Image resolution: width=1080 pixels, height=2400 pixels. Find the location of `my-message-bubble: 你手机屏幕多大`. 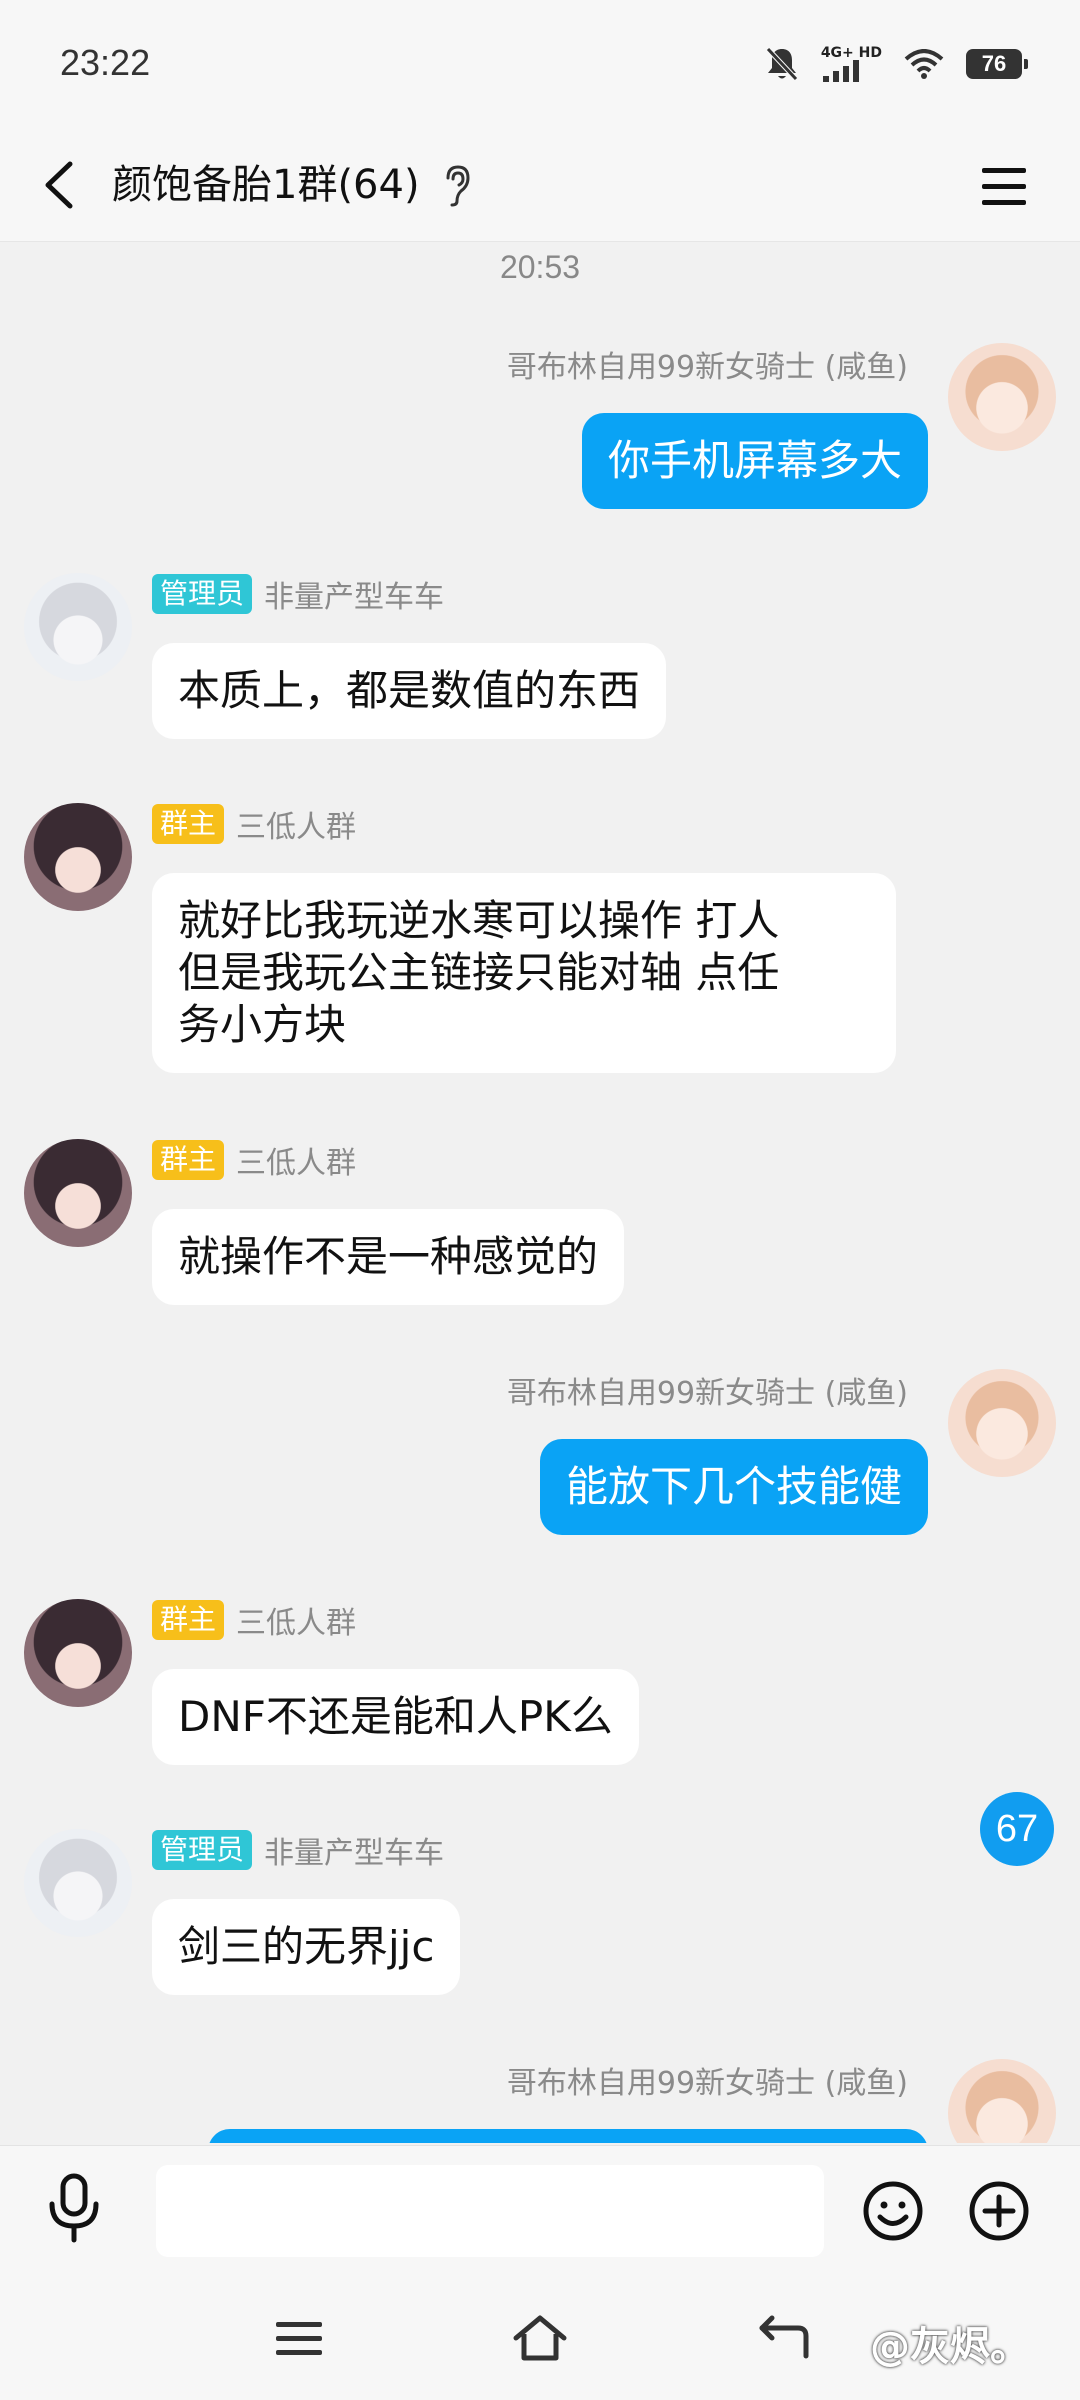

my-message-bubble: 你手机屏幕多大 is located at coordinates (754, 461).